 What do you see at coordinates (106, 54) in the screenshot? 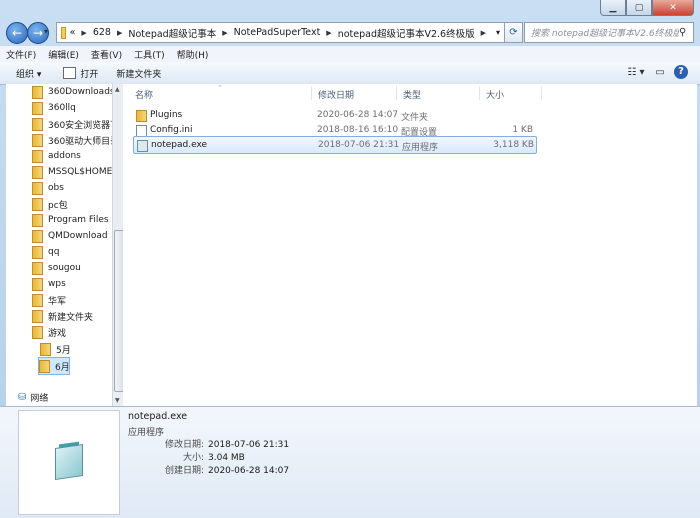
I see `menu-view: 查看(V)` at bounding box center [106, 54].